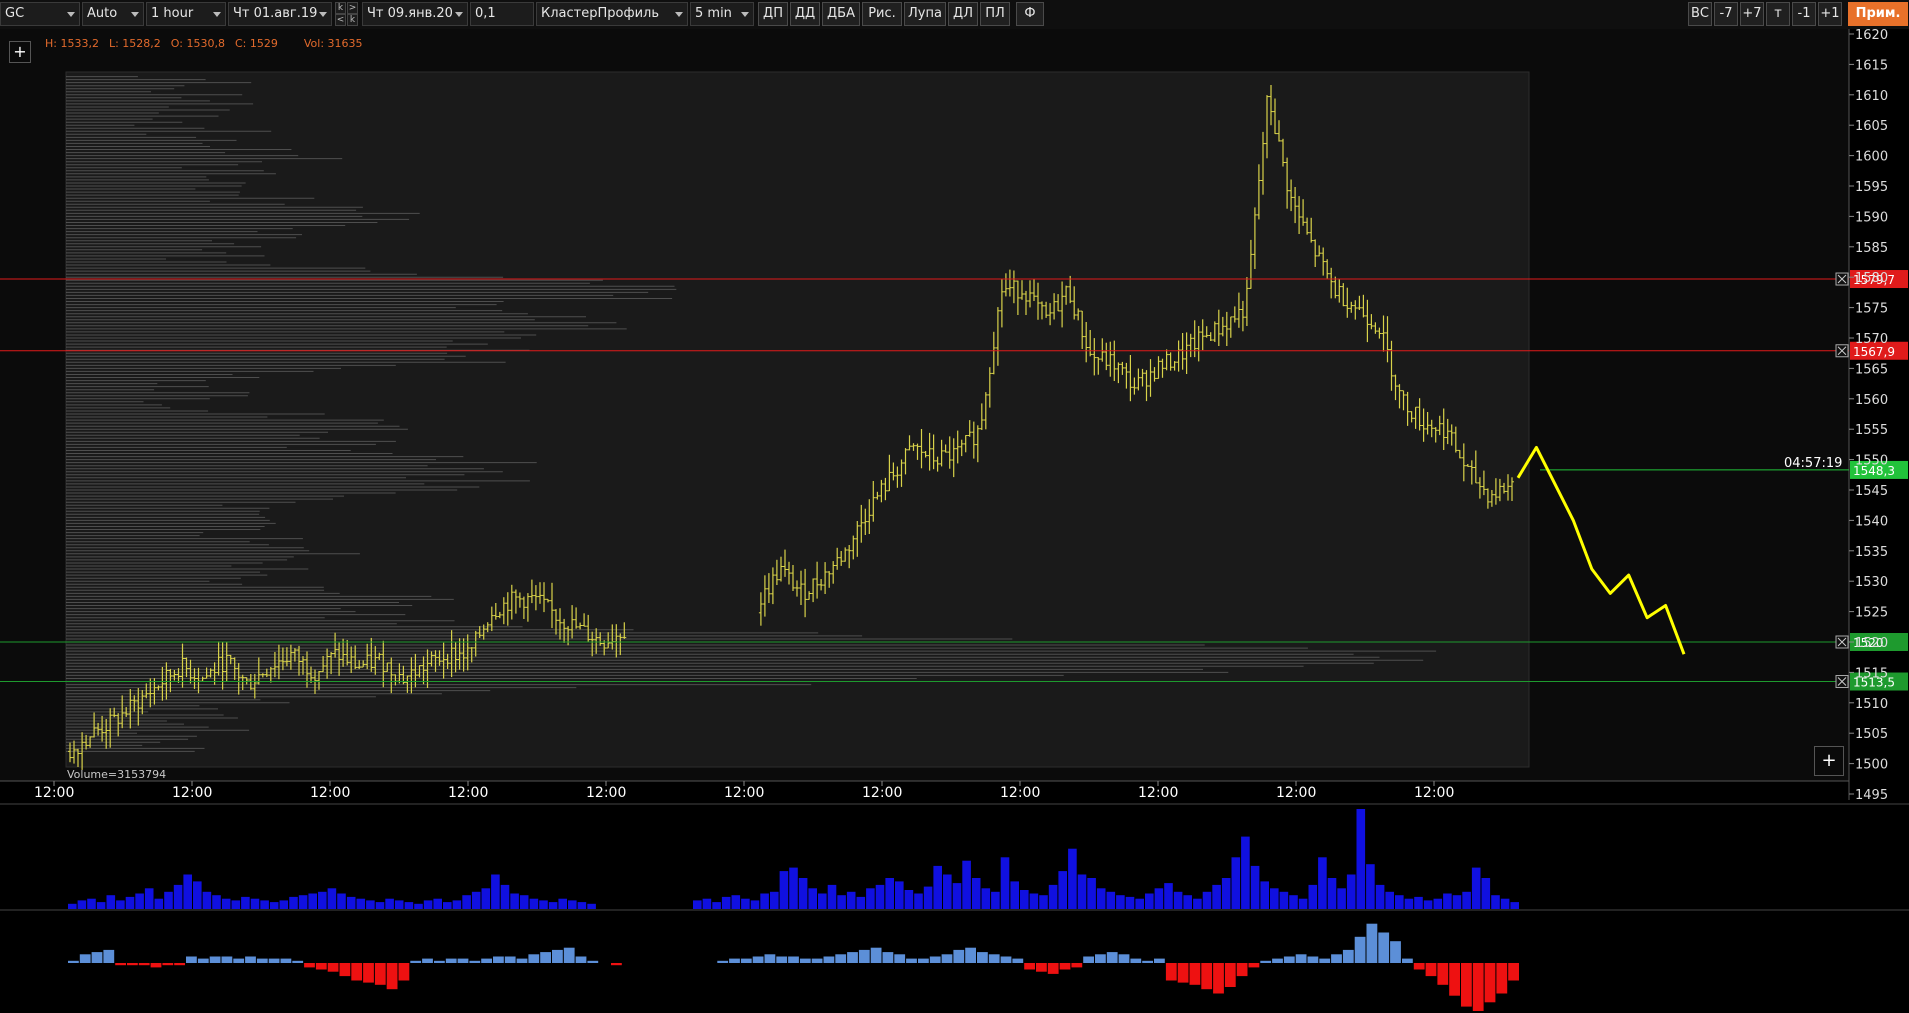 Image resolution: width=1909 pixels, height=1013 pixels. I want to click on price-tick-label: 1595, so click(1871, 187).